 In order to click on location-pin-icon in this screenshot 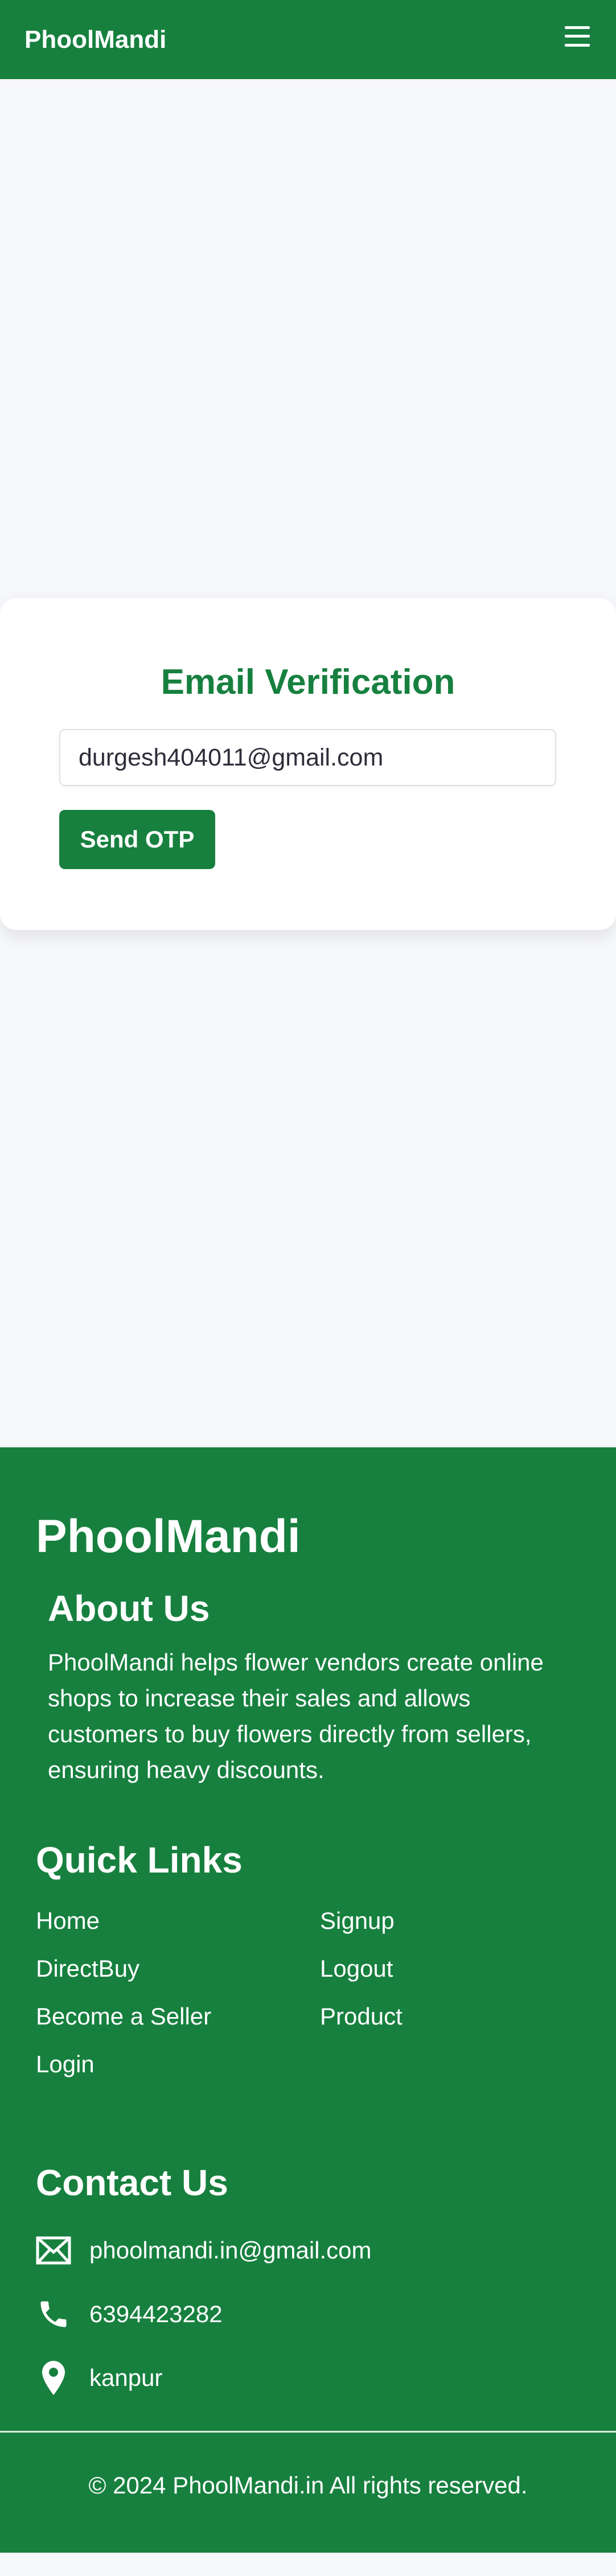, I will do `click(54, 2378)`.